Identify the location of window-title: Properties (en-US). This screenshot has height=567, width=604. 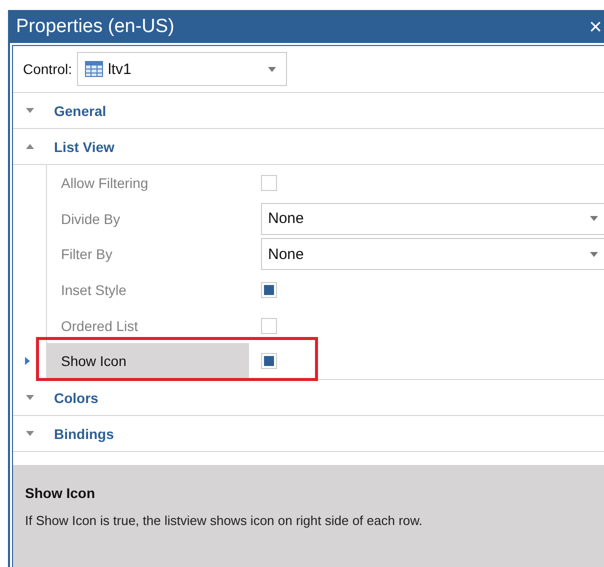
(95, 27).